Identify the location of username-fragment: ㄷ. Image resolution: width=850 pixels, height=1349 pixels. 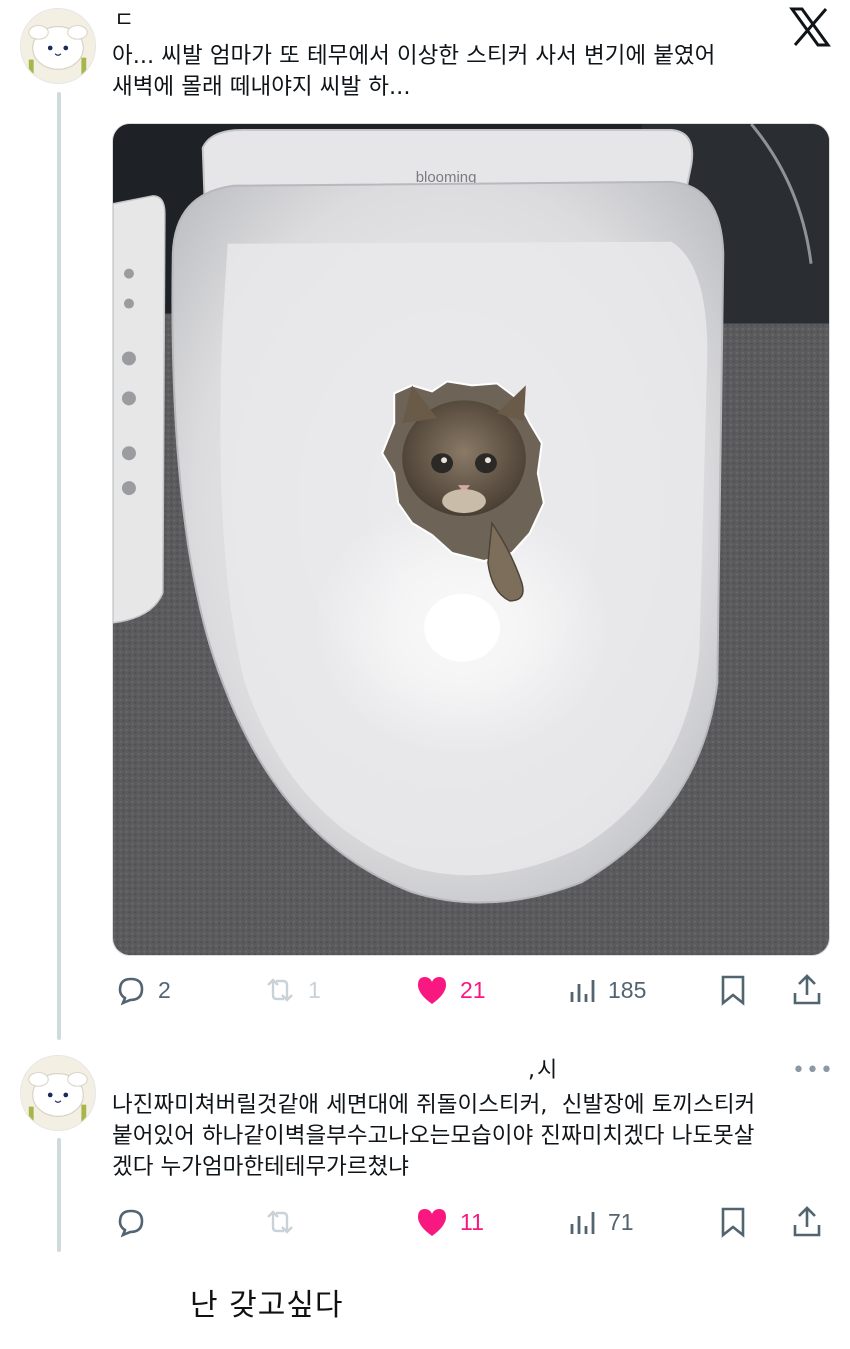
(125, 18).